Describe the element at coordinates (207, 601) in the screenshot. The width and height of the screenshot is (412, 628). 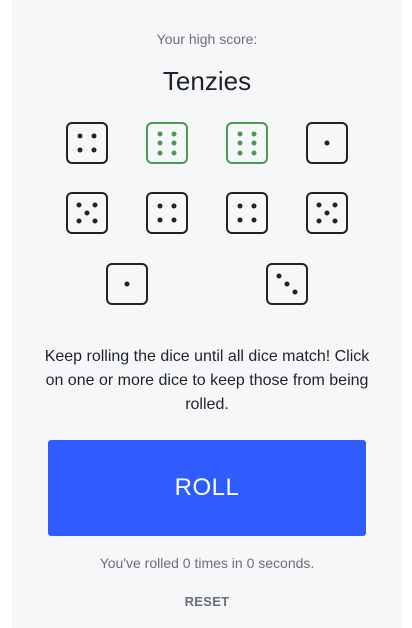
I see `reset-button: RESET` at that location.